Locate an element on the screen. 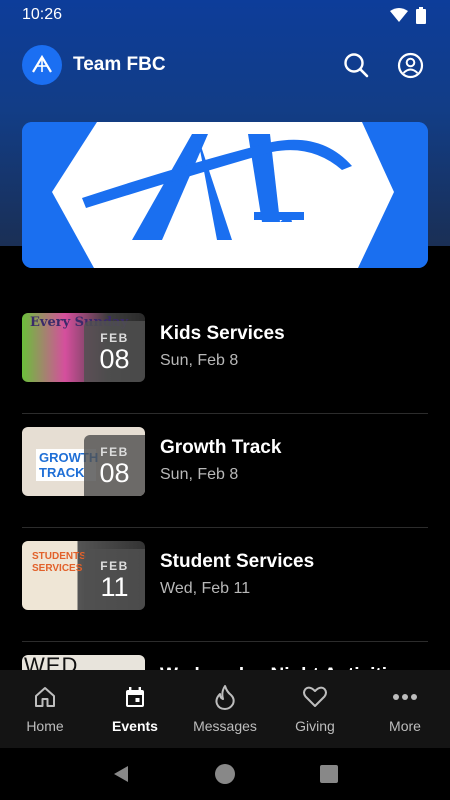 The height and width of the screenshot is (800, 450). nav-events: Events is located at coordinates (135, 709).